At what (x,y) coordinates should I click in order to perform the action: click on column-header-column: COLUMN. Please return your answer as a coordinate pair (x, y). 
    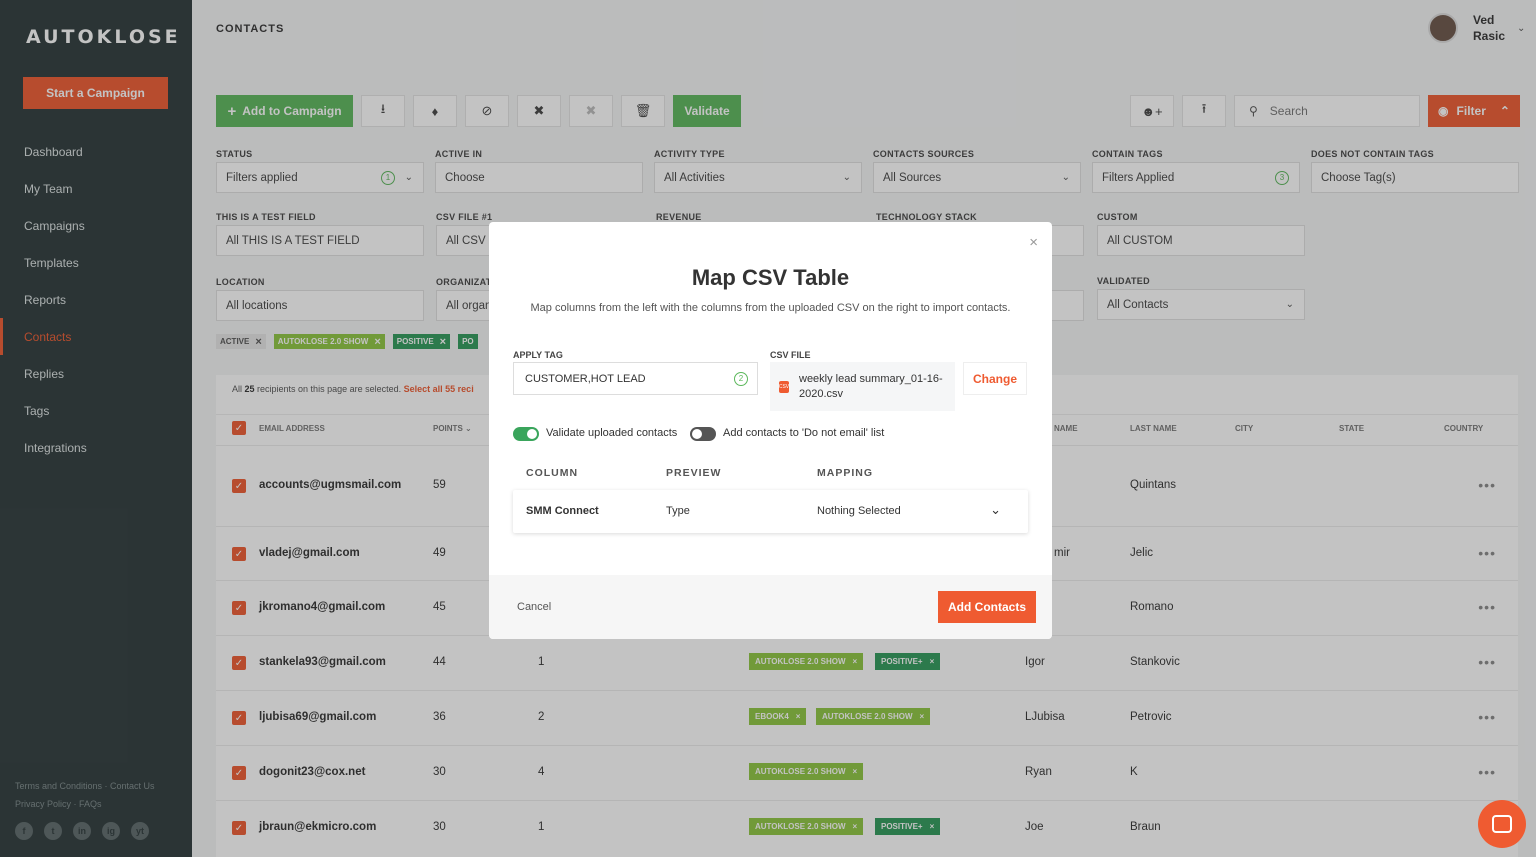
    Looking at the image, I should click on (552, 473).